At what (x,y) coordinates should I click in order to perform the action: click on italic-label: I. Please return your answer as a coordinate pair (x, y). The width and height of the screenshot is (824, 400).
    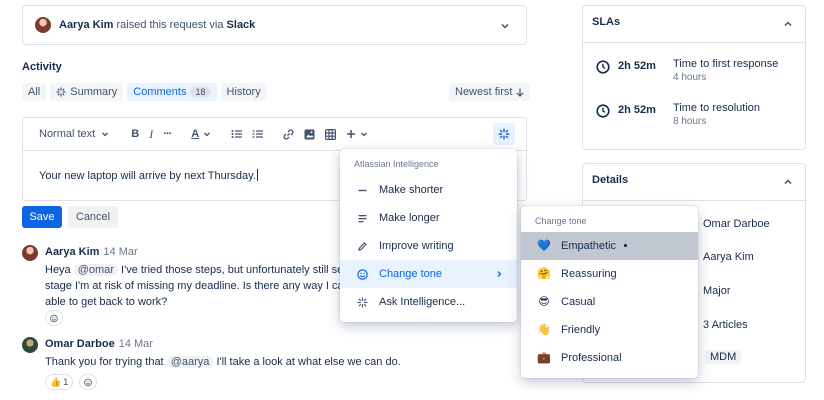
    Looking at the image, I should click on (151, 133).